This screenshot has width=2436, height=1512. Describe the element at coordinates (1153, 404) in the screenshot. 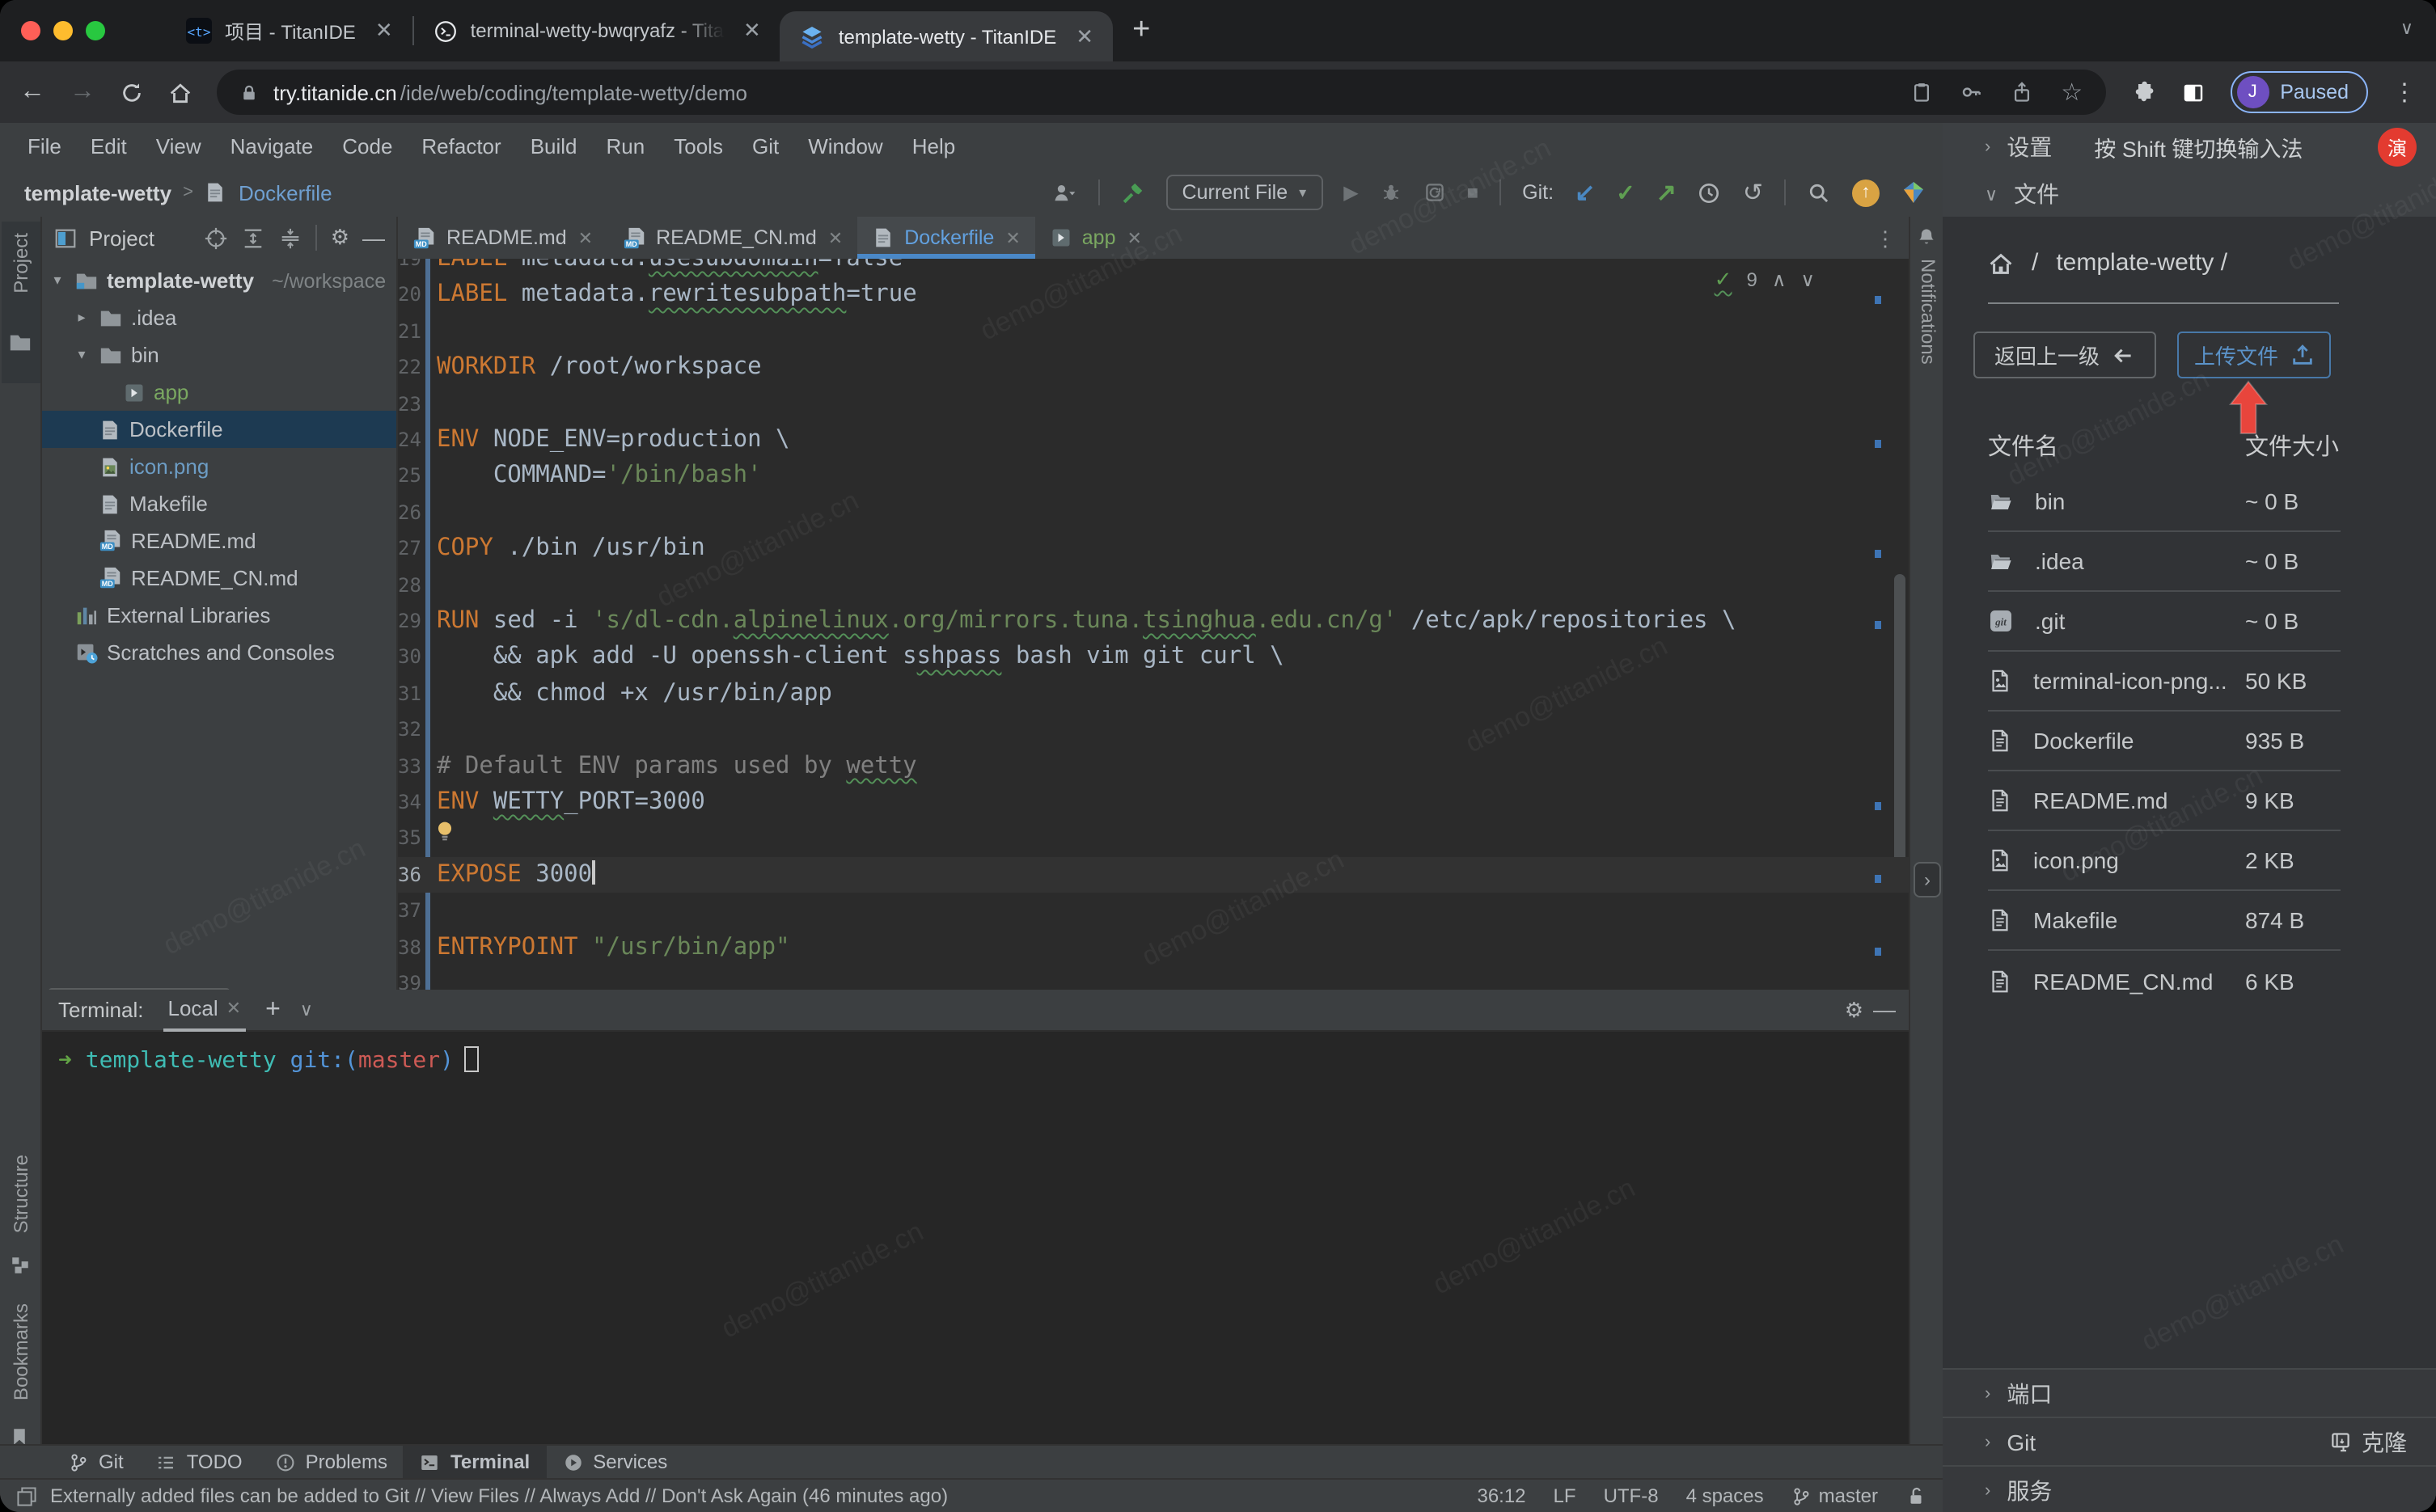

I see `code-line: 23` at that location.